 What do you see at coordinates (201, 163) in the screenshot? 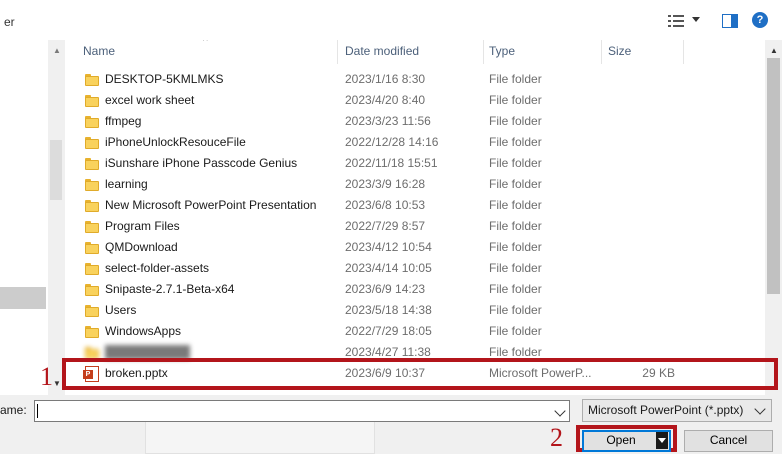
I see `file-name: iSunshare iPhone Passcode Genius` at bounding box center [201, 163].